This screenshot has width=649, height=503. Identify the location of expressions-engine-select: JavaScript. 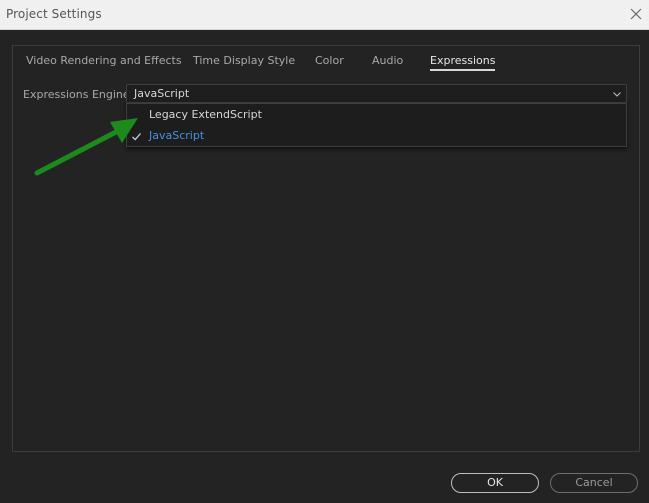
(376, 93).